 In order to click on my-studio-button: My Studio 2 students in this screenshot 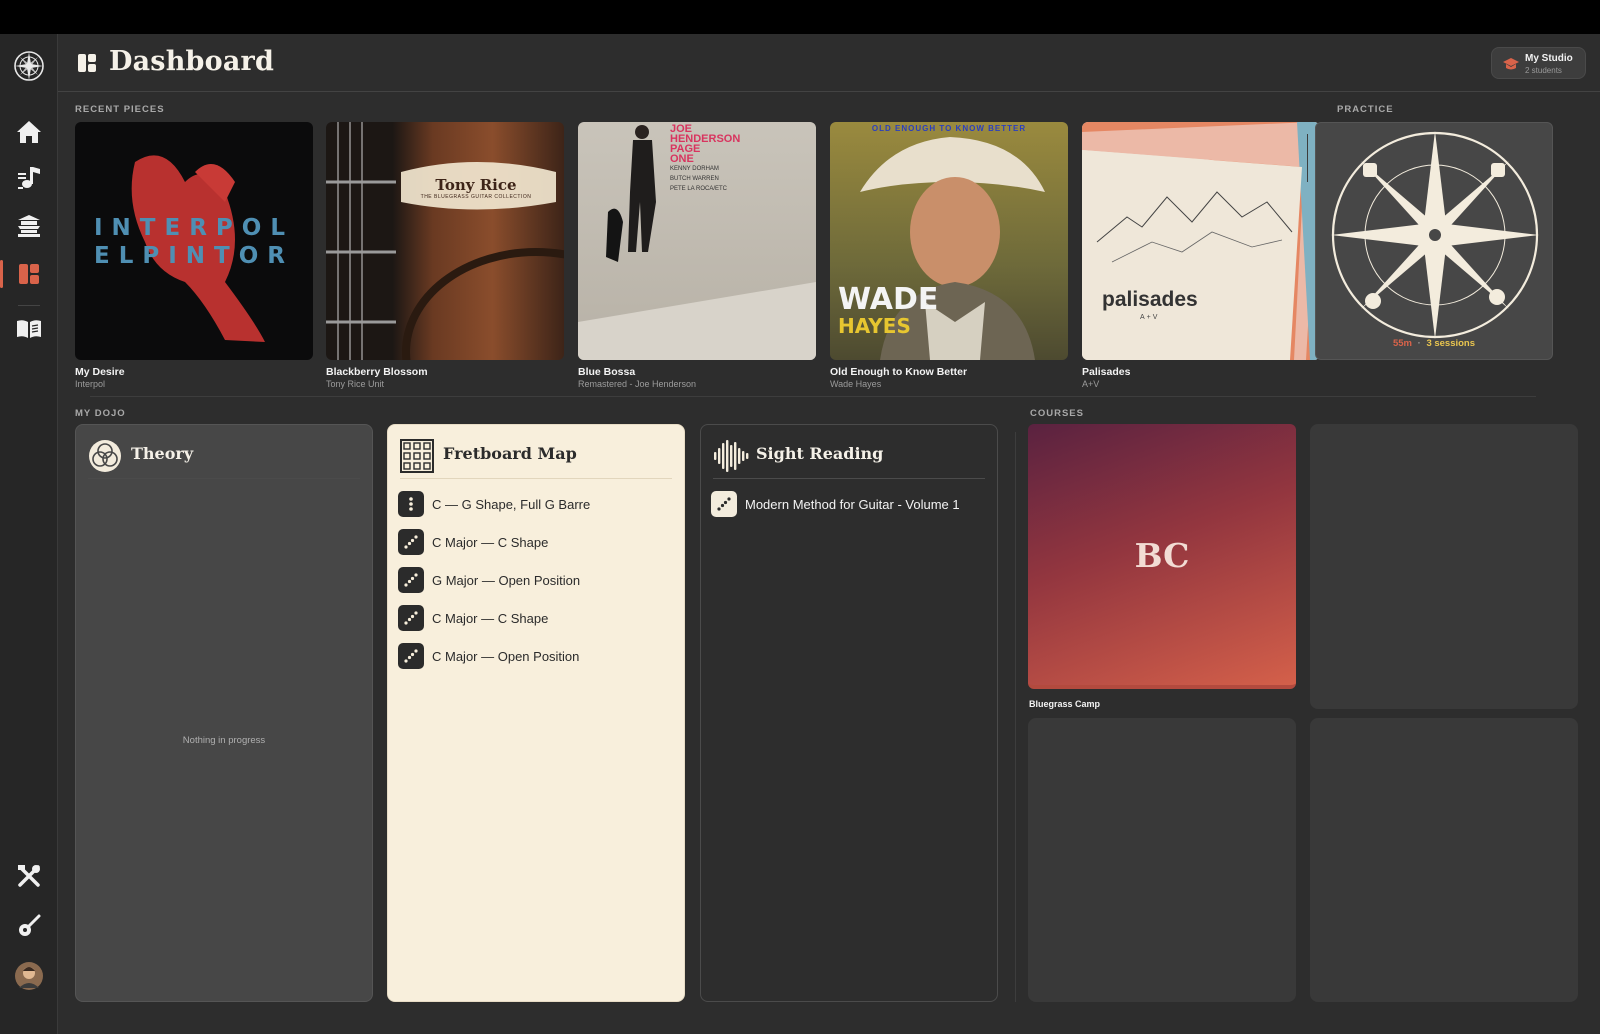, I will do `click(1538, 63)`.